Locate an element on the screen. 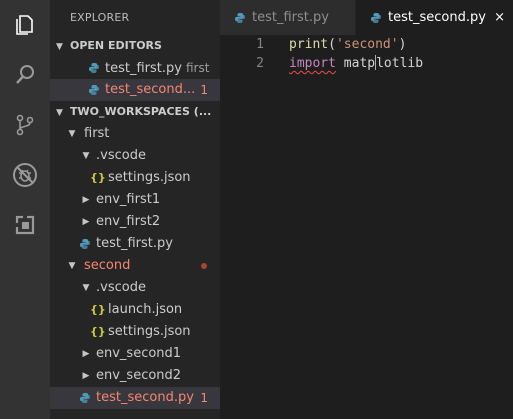 Image resolution: width=513 pixels, height=419 pixels. tree-file-label: test_first.py is located at coordinates (134, 243).